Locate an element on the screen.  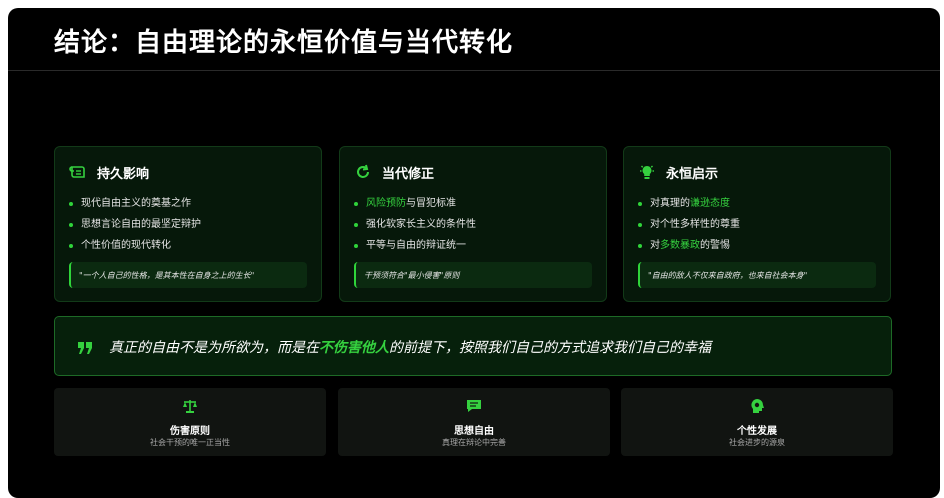
list-item: 现代自由主义的奠基之作 is located at coordinates (135, 203).